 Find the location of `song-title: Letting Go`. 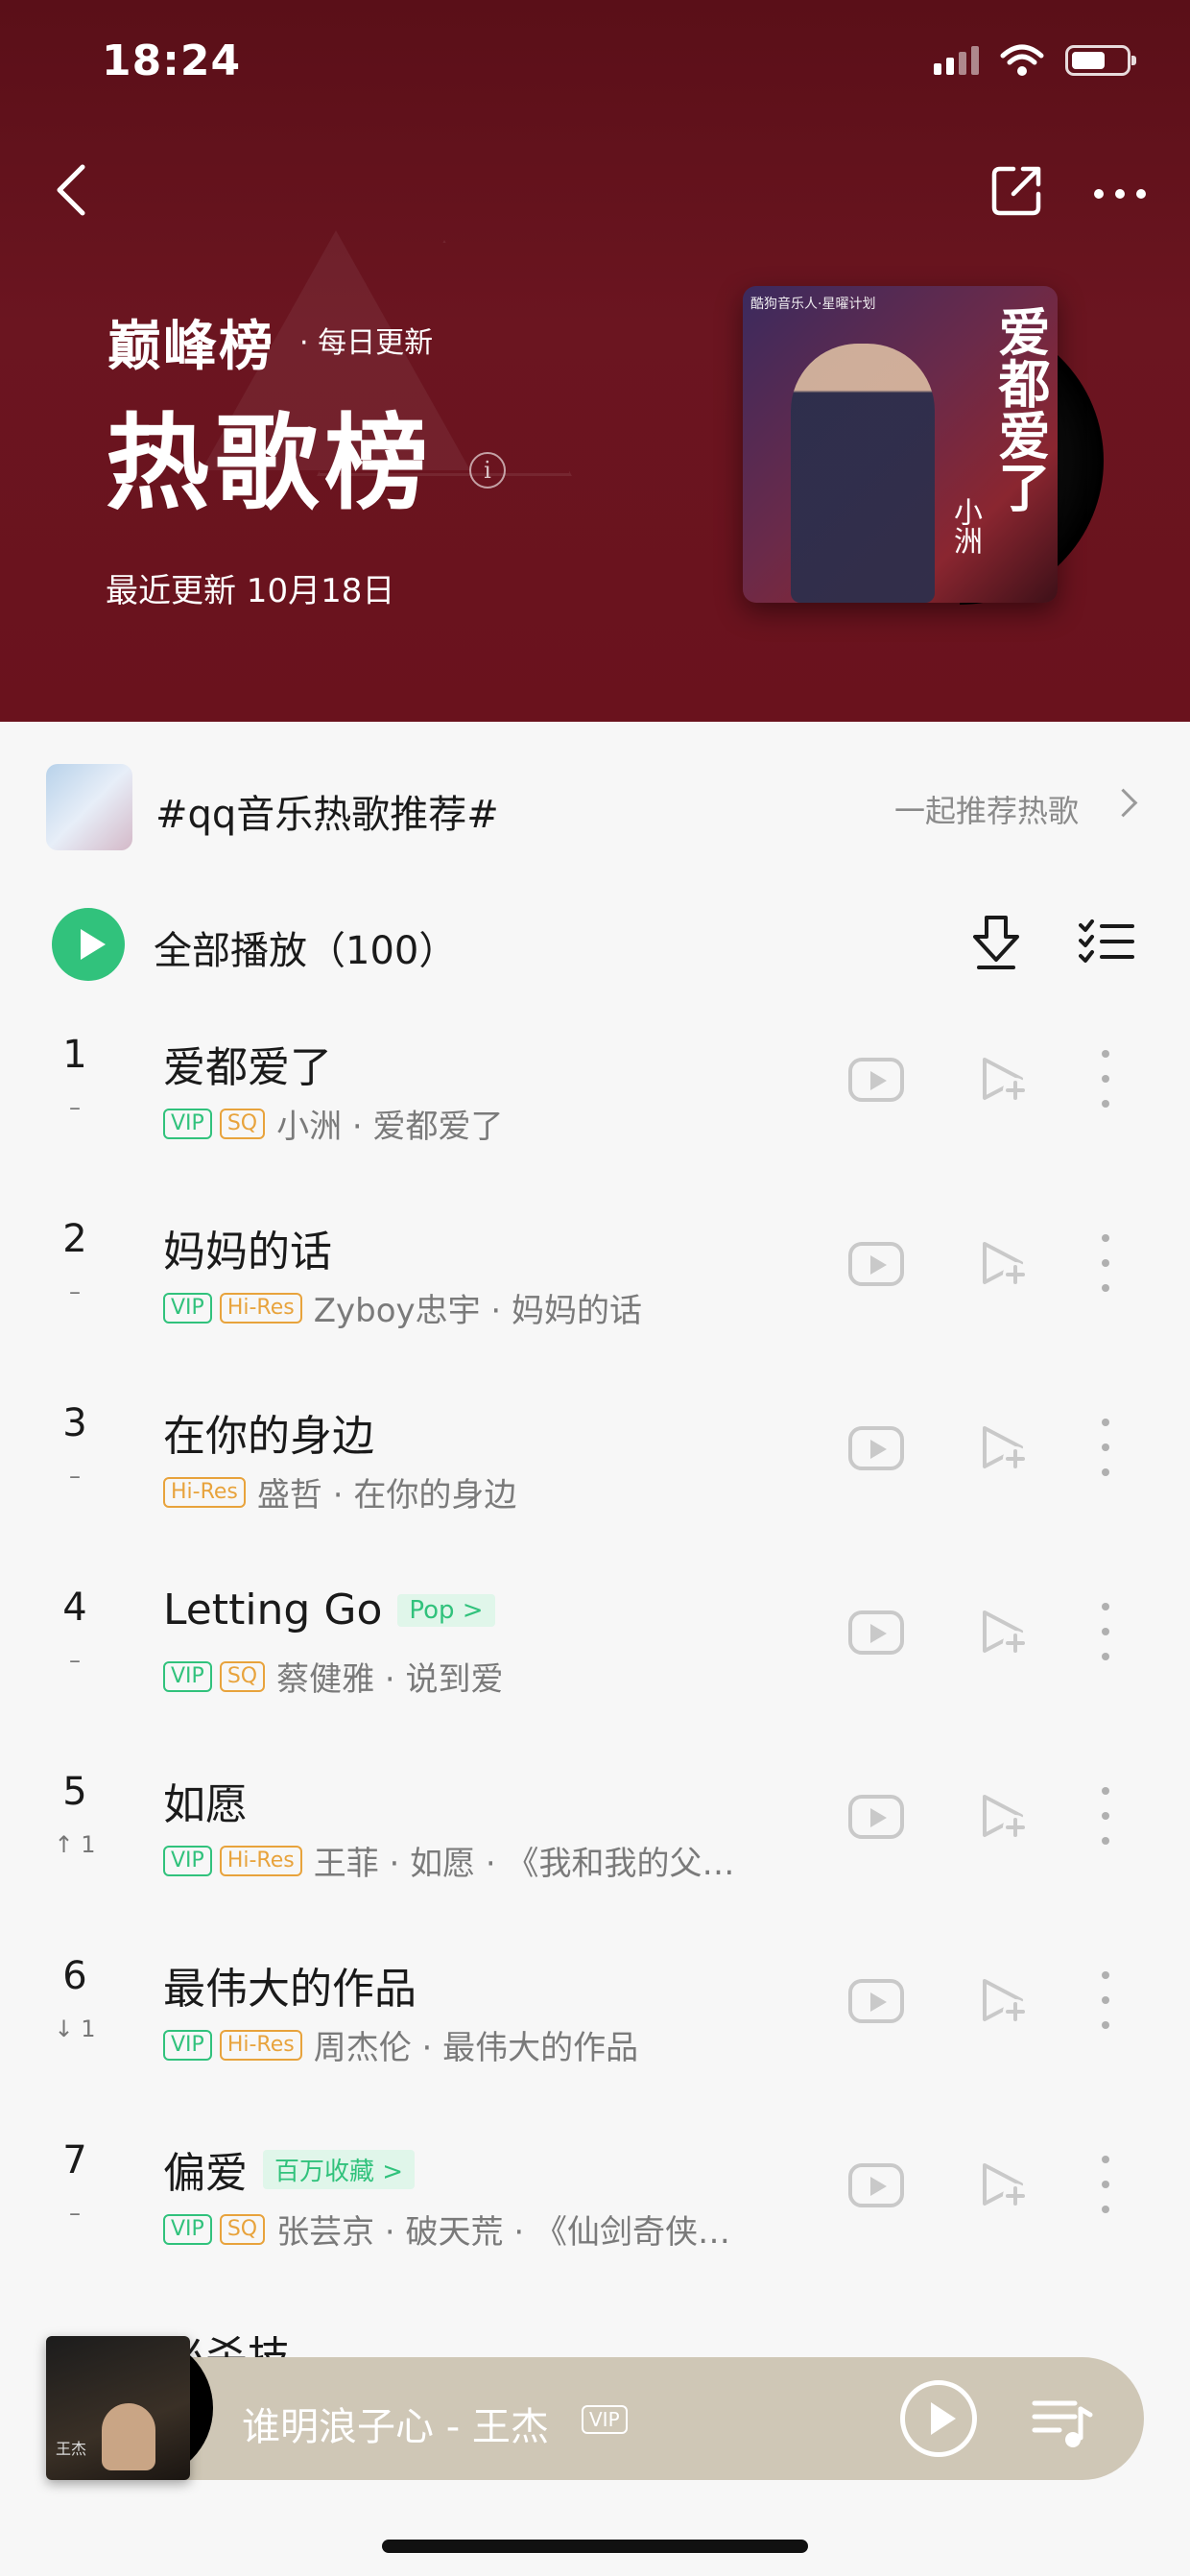

song-title: Letting Go is located at coordinates (273, 1610).